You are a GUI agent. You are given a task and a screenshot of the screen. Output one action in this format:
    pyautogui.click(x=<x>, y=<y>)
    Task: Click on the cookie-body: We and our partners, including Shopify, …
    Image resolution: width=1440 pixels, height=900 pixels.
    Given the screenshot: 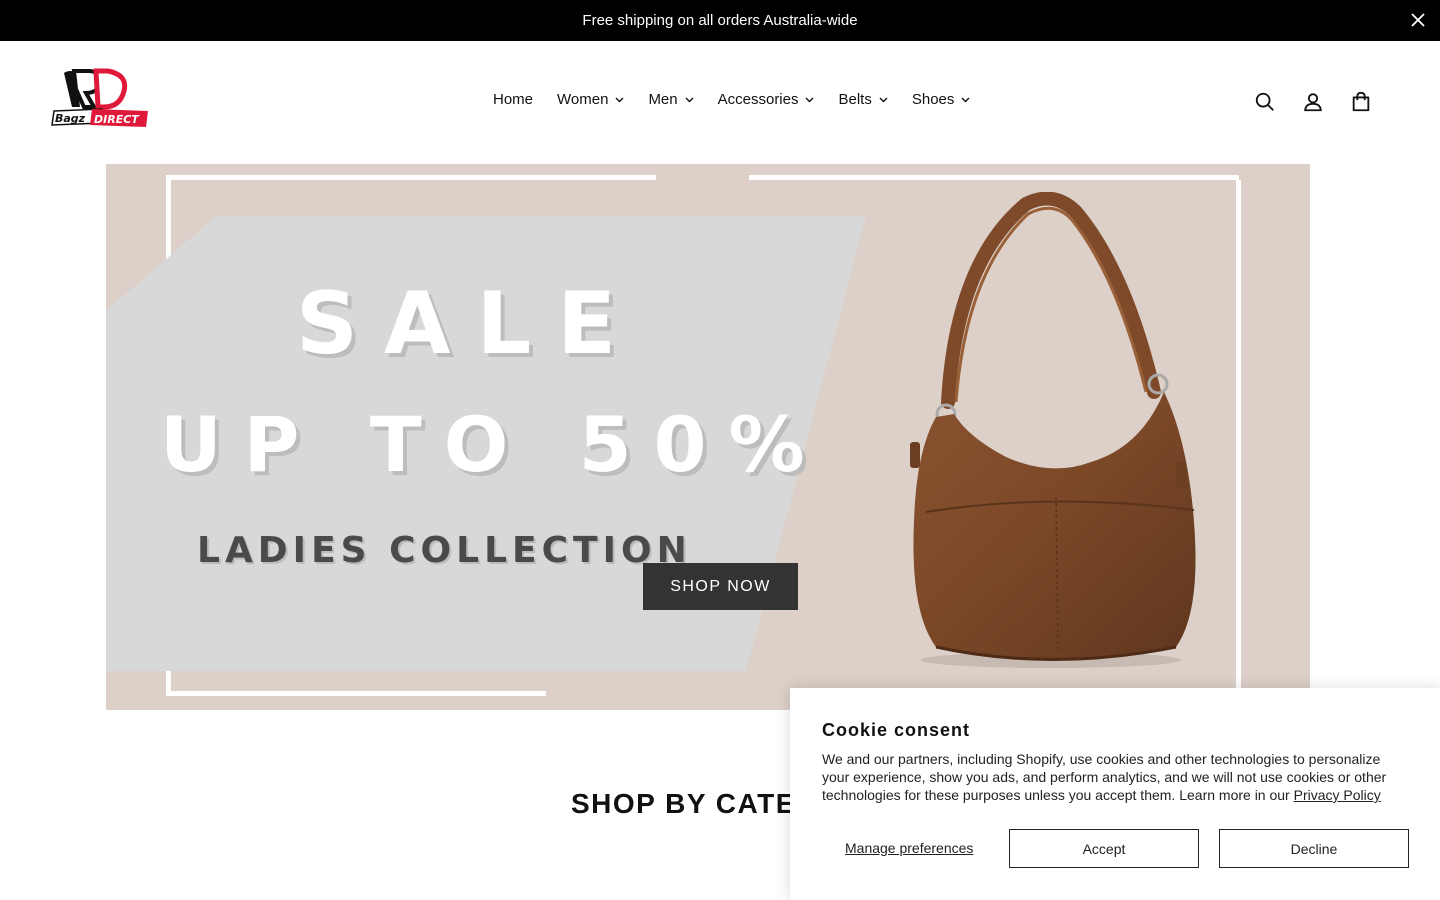 What is the action you would take?
    pyautogui.click(x=1112, y=777)
    